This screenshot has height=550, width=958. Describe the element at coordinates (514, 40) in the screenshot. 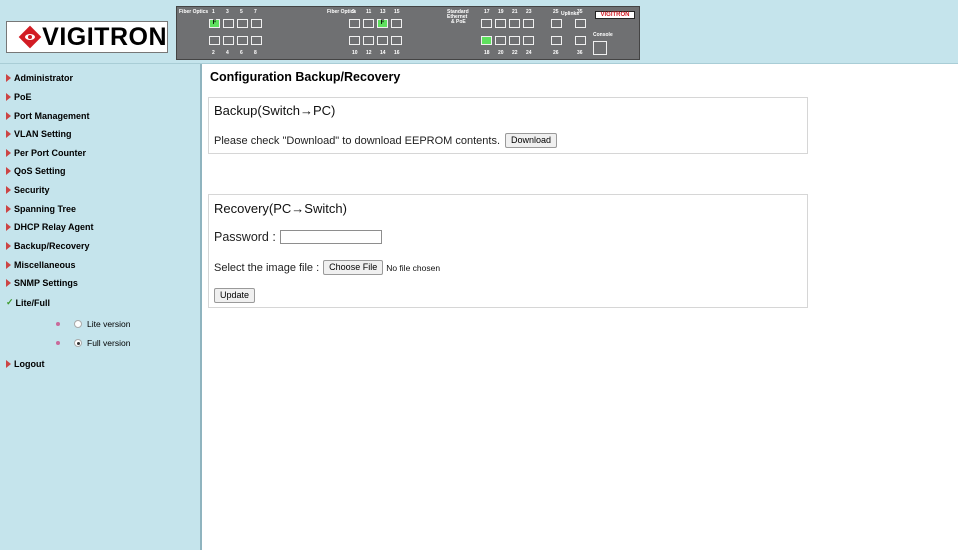

I see `port-bottom-c2` at that location.